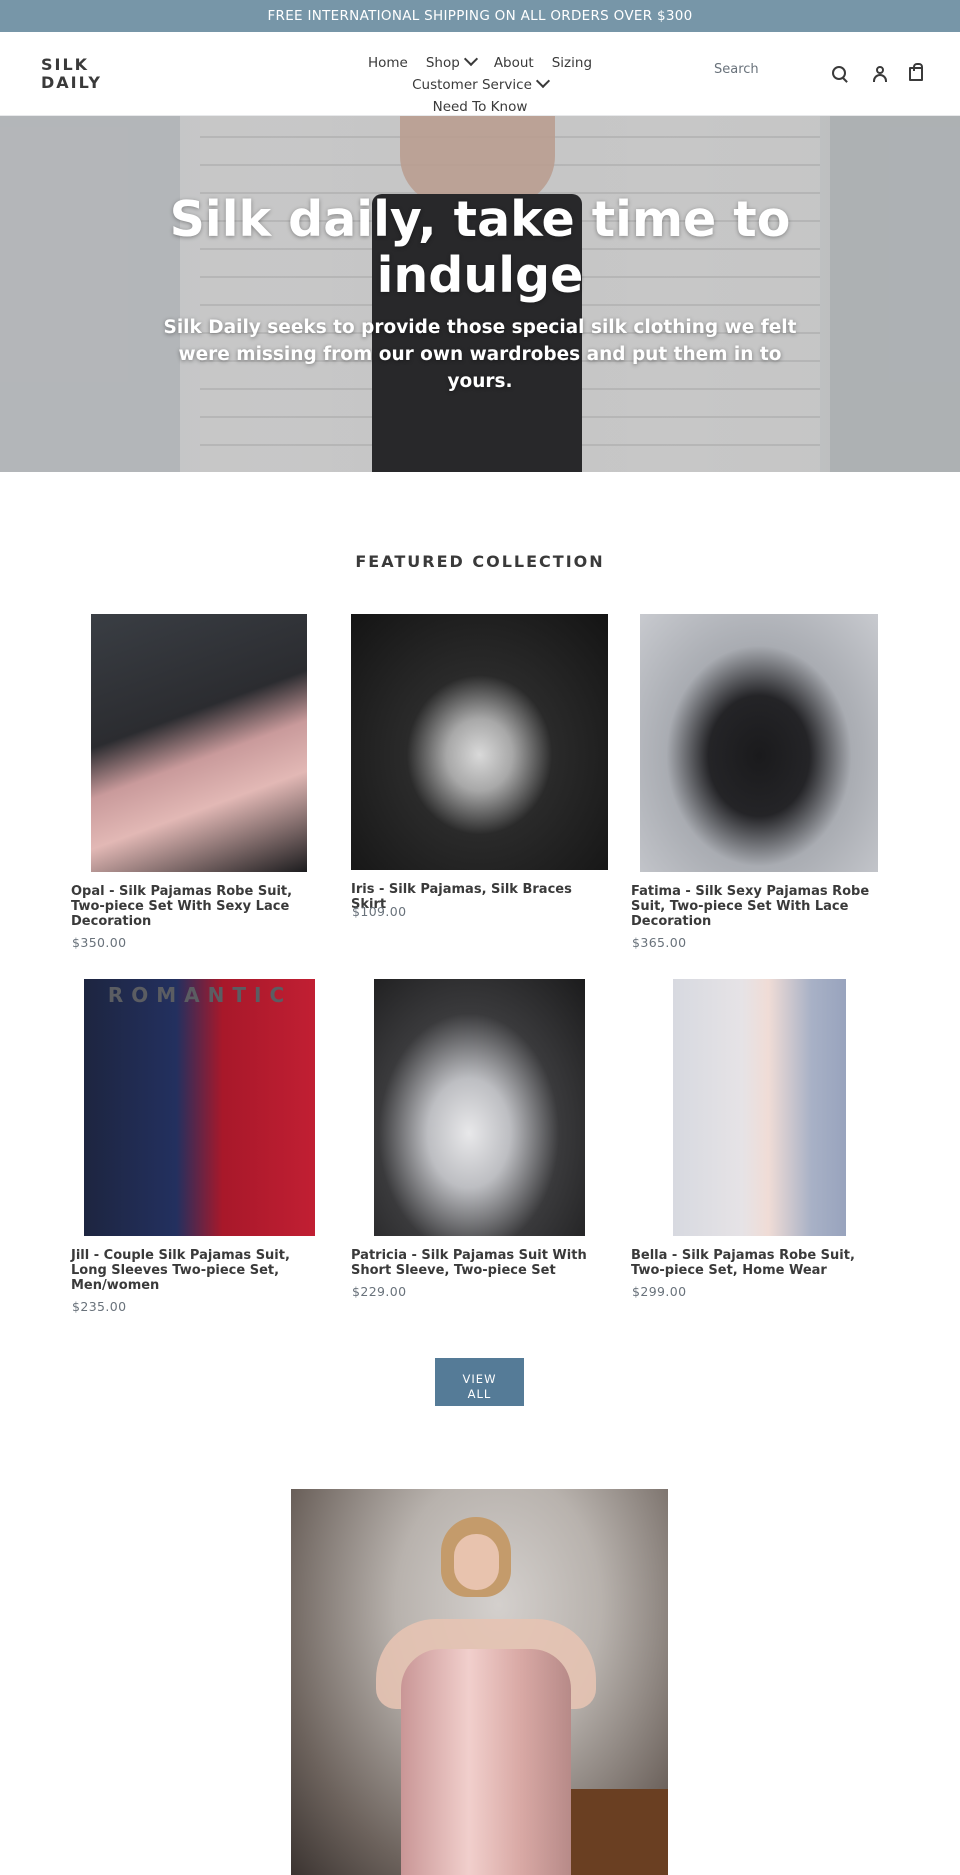 The height and width of the screenshot is (1875, 960). What do you see at coordinates (514, 63) in the screenshot?
I see `nav-about: About` at bounding box center [514, 63].